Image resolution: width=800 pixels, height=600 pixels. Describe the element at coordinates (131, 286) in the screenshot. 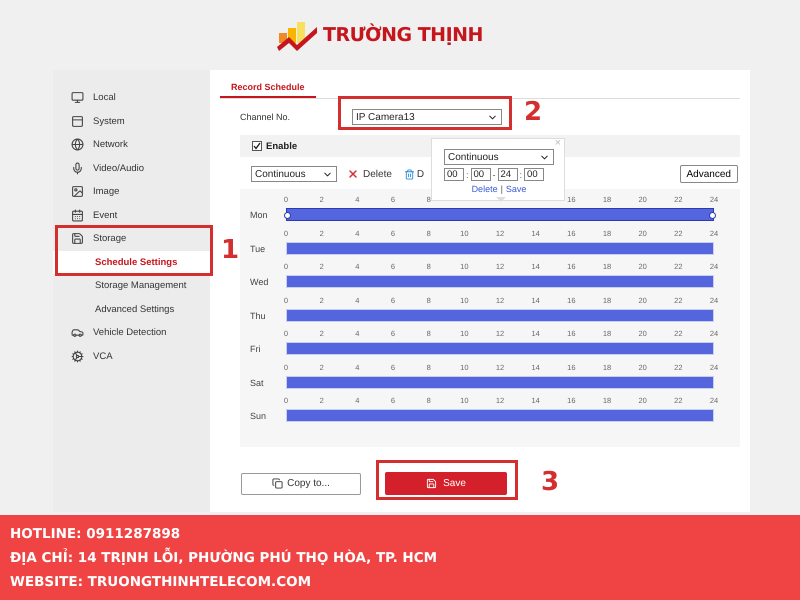

I see `sidebar-subitem: Storage Management` at that location.